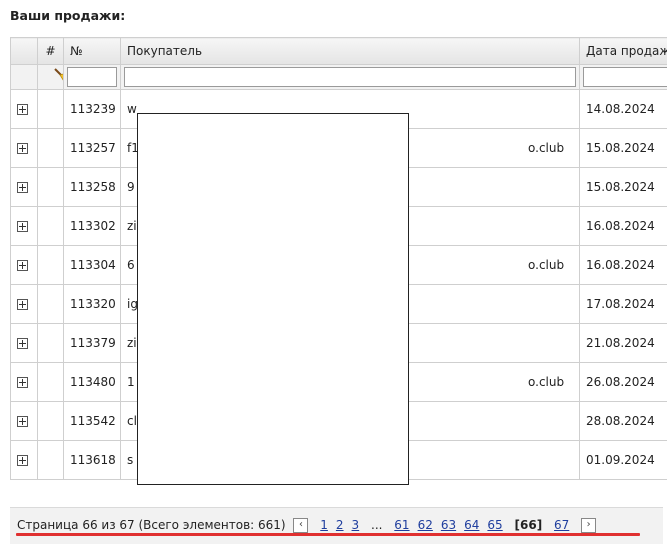 Image resolution: width=667 pixels, height=552 pixels. What do you see at coordinates (448, 525) in the screenshot?
I see `page-link: 63` at bounding box center [448, 525].